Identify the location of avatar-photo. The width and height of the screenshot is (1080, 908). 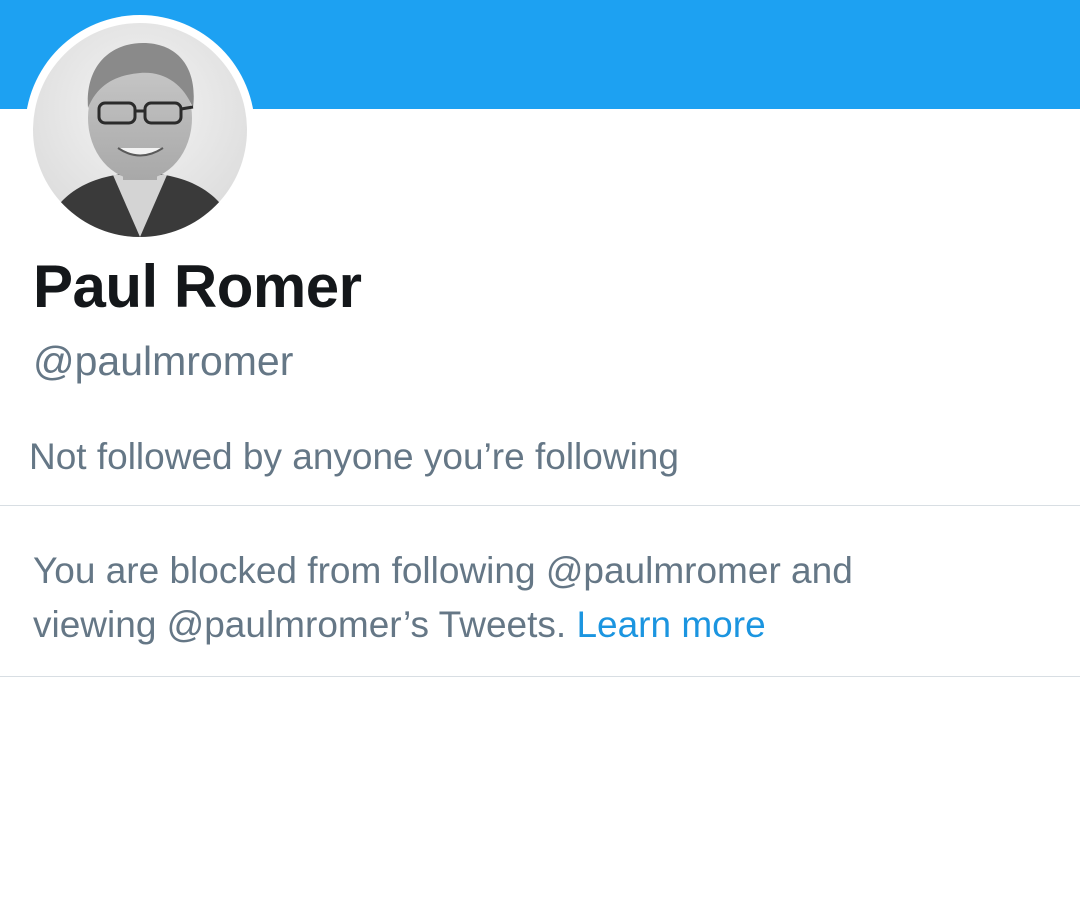
(140, 130).